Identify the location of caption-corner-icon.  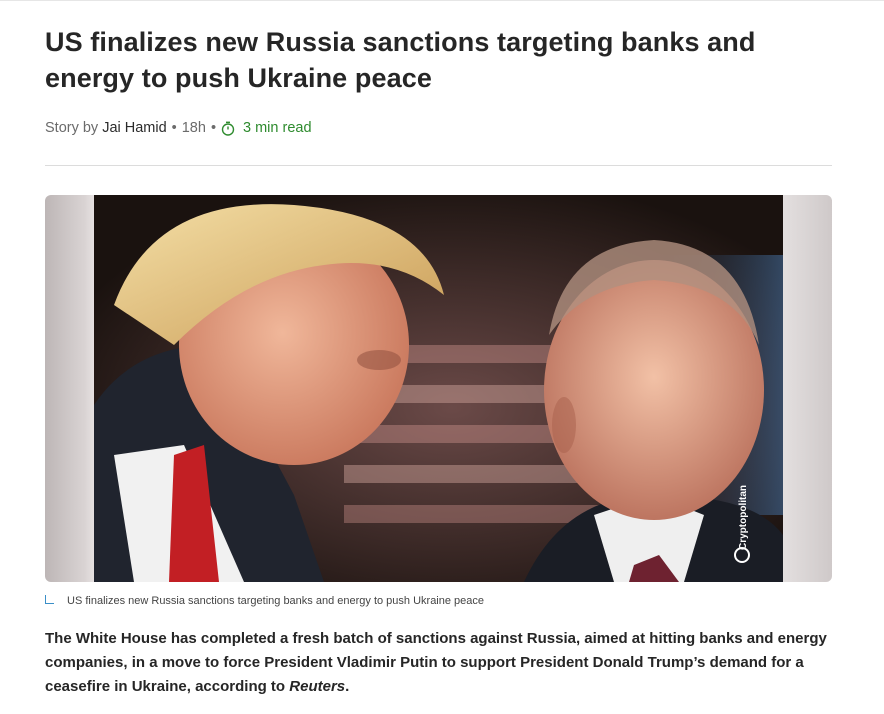
(49, 599).